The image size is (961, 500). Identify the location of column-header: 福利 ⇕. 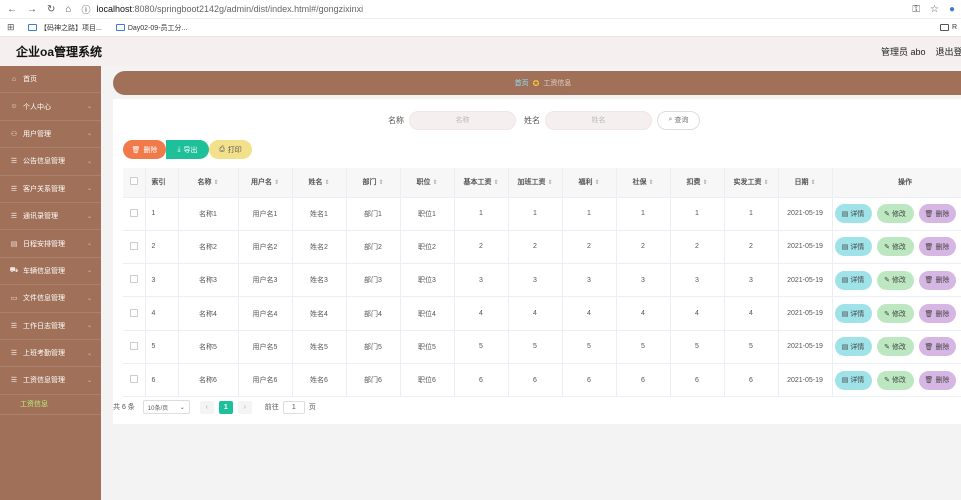
(589, 183).